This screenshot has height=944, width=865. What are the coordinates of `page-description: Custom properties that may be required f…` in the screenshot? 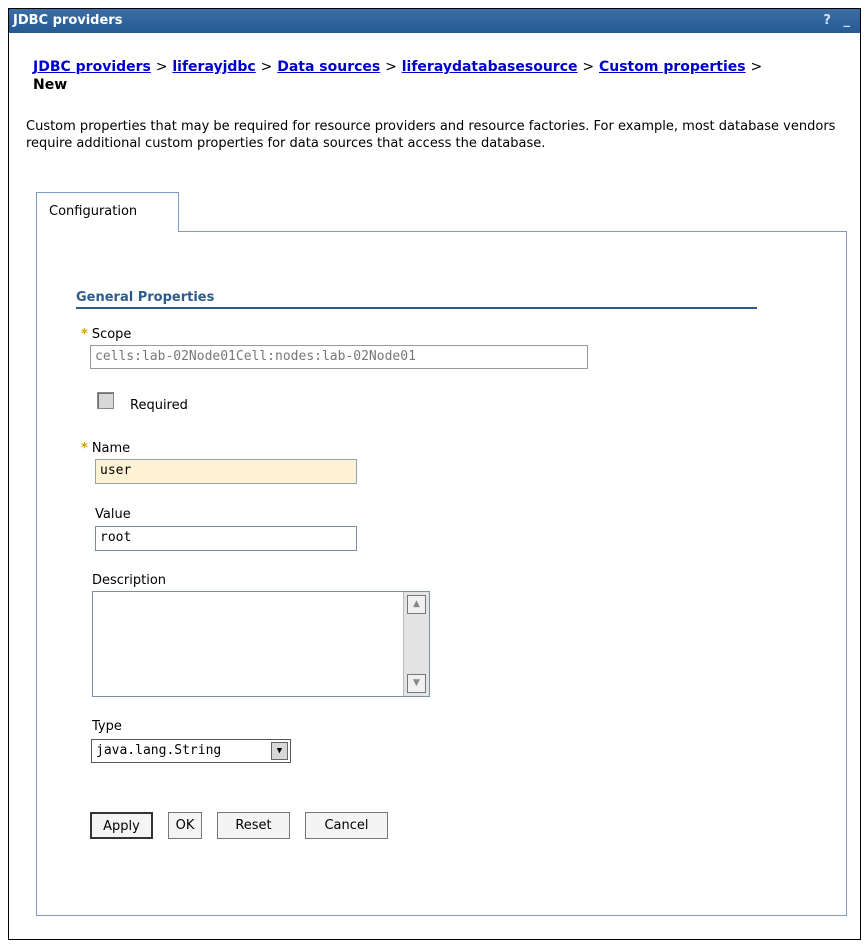 It's located at (431, 135).